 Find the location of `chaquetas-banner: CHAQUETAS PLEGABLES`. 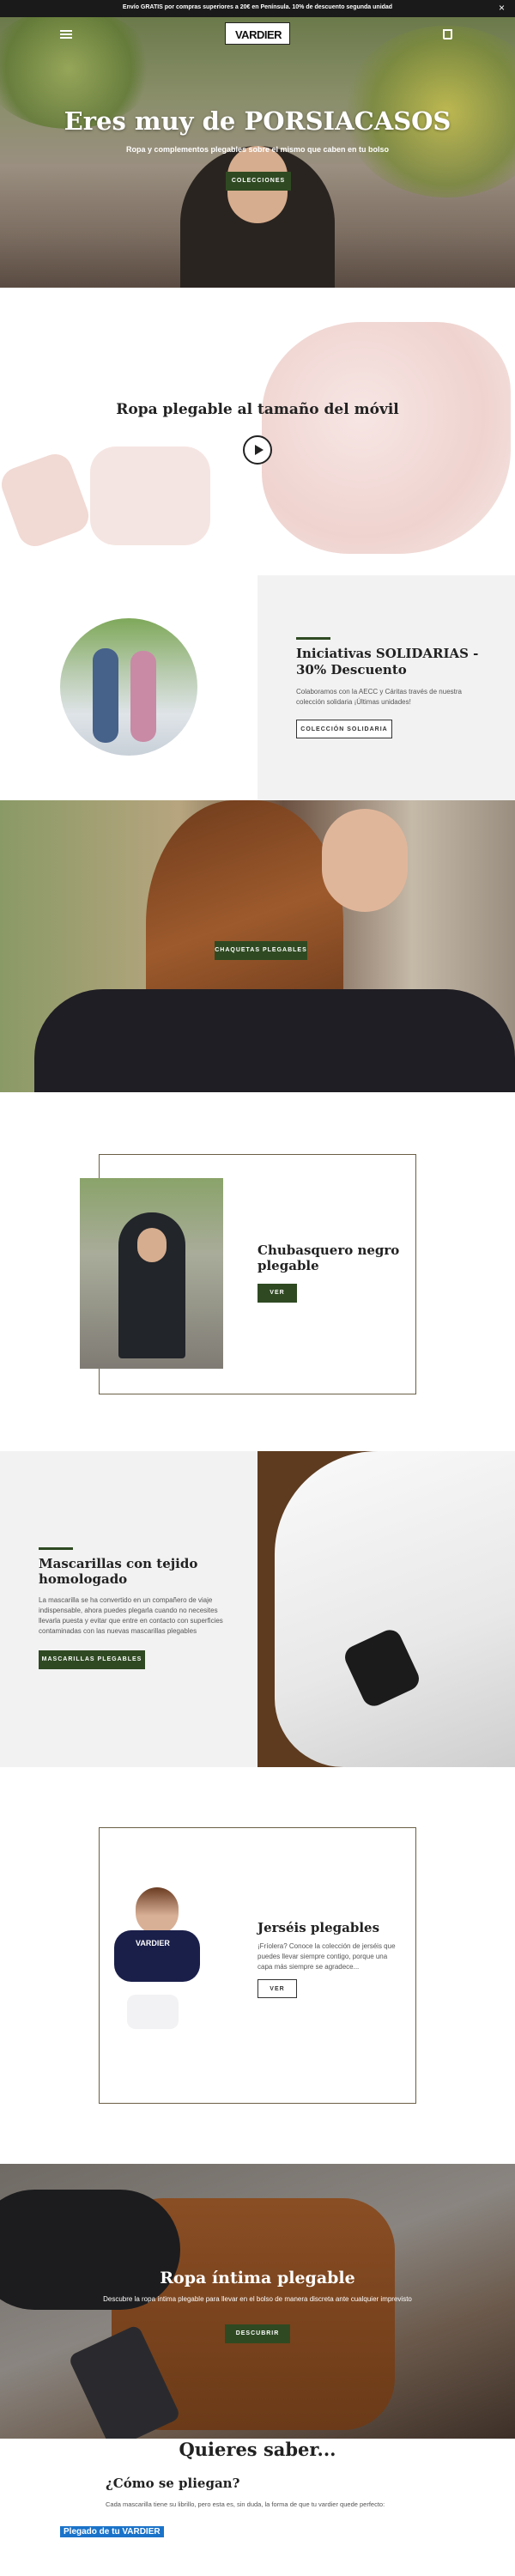

chaquetas-banner: CHAQUETAS PLEGABLES is located at coordinates (257, 946).